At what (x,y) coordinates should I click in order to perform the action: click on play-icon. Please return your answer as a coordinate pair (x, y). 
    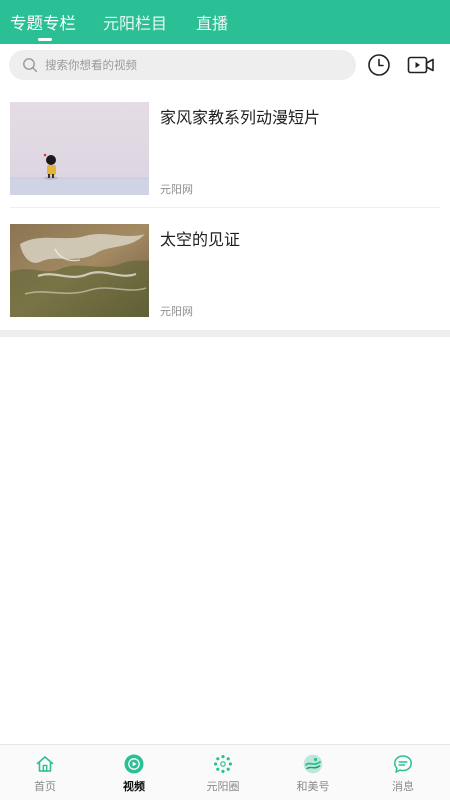
    Looking at the image, I should click on (134, 764).